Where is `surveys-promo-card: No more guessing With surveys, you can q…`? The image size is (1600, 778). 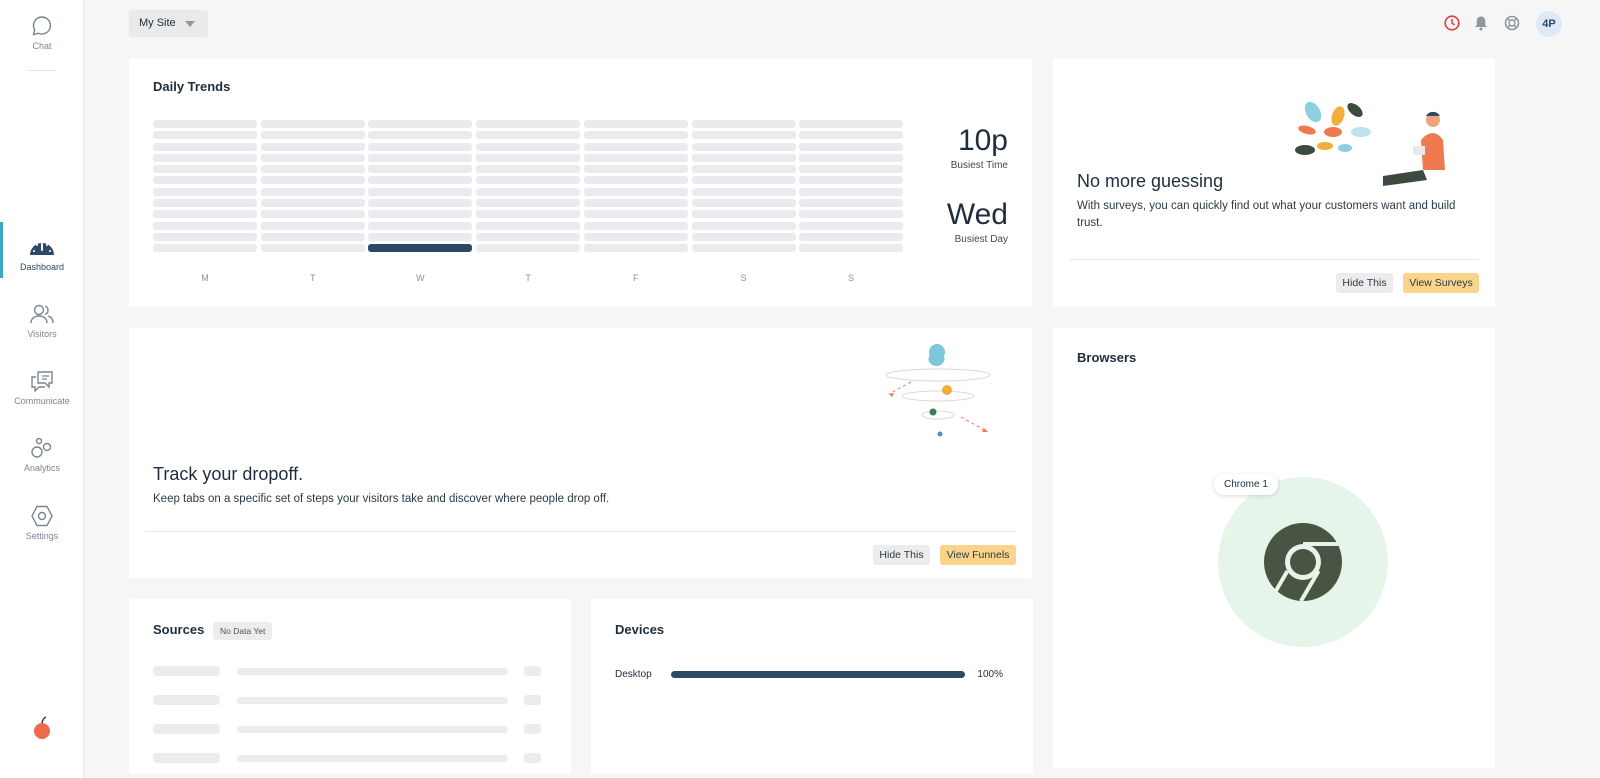 surveys-promo-card: No more guessing With surveys, you can q… is located at coordinates (1274, 182).